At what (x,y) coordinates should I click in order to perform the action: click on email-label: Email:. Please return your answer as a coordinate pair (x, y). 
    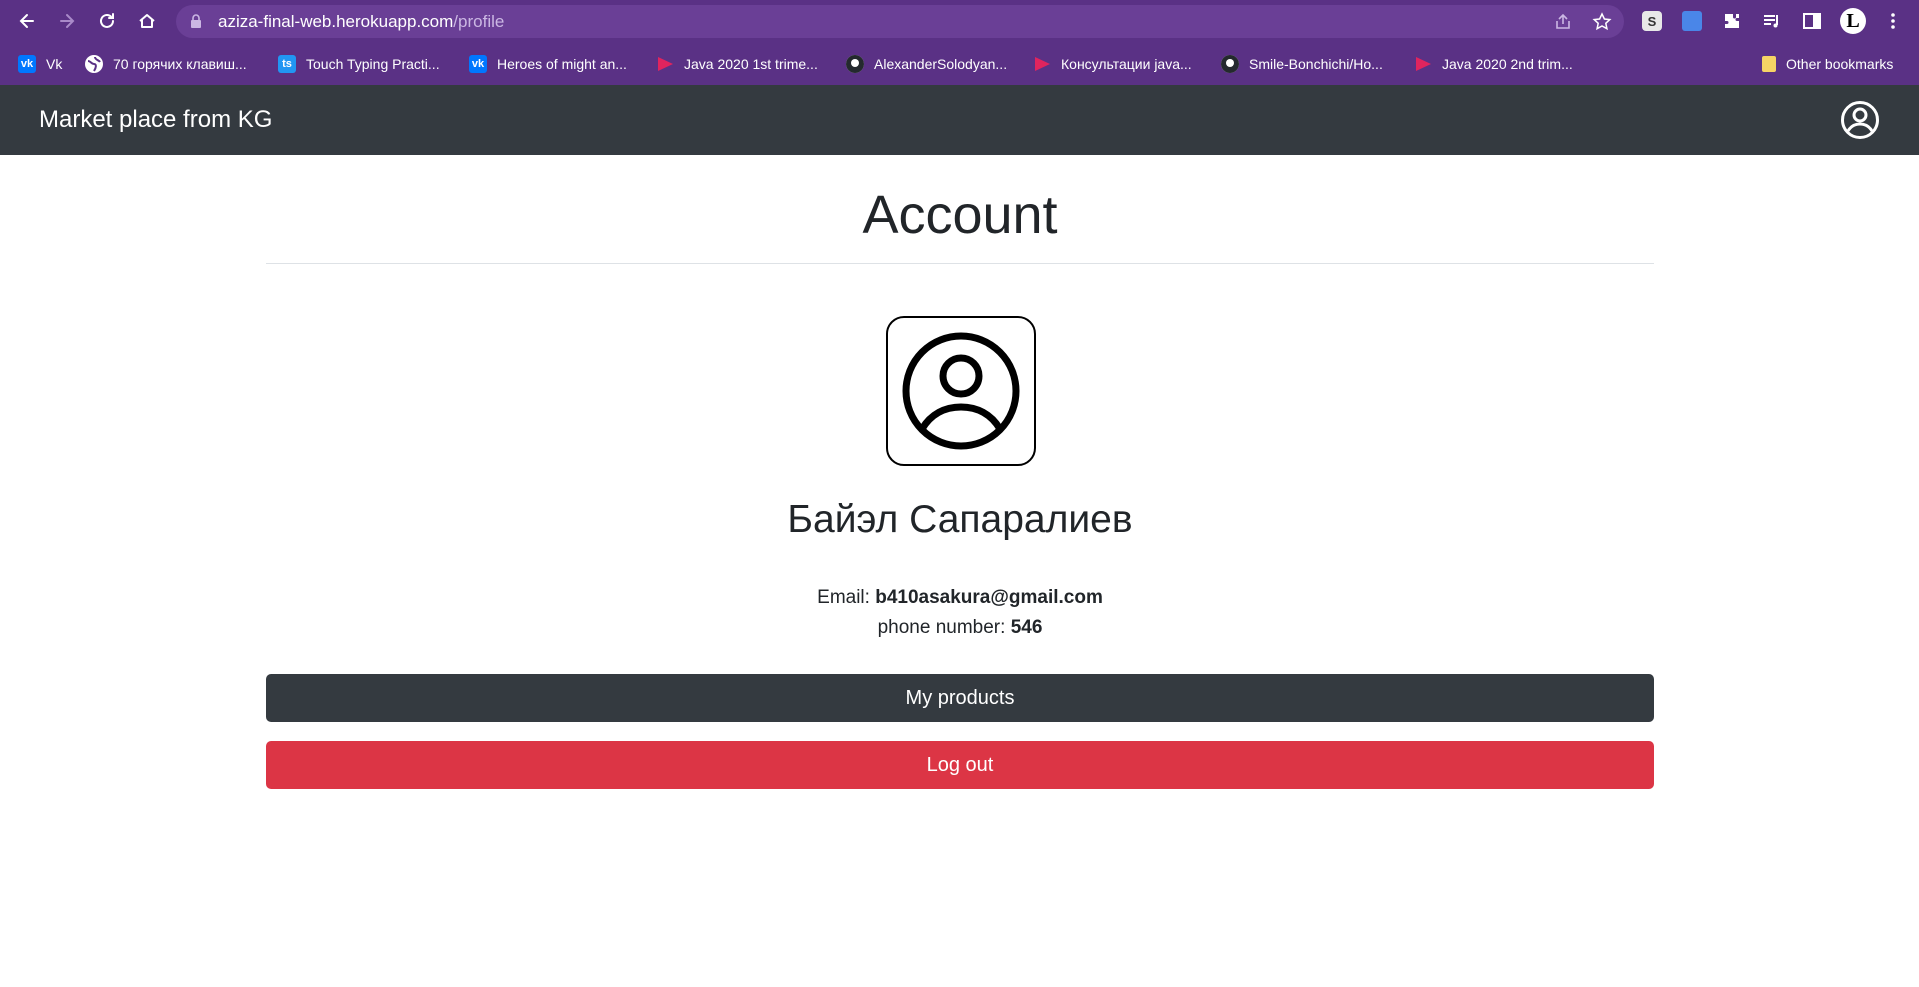
    Looking at the image, I should click on (843, 597).